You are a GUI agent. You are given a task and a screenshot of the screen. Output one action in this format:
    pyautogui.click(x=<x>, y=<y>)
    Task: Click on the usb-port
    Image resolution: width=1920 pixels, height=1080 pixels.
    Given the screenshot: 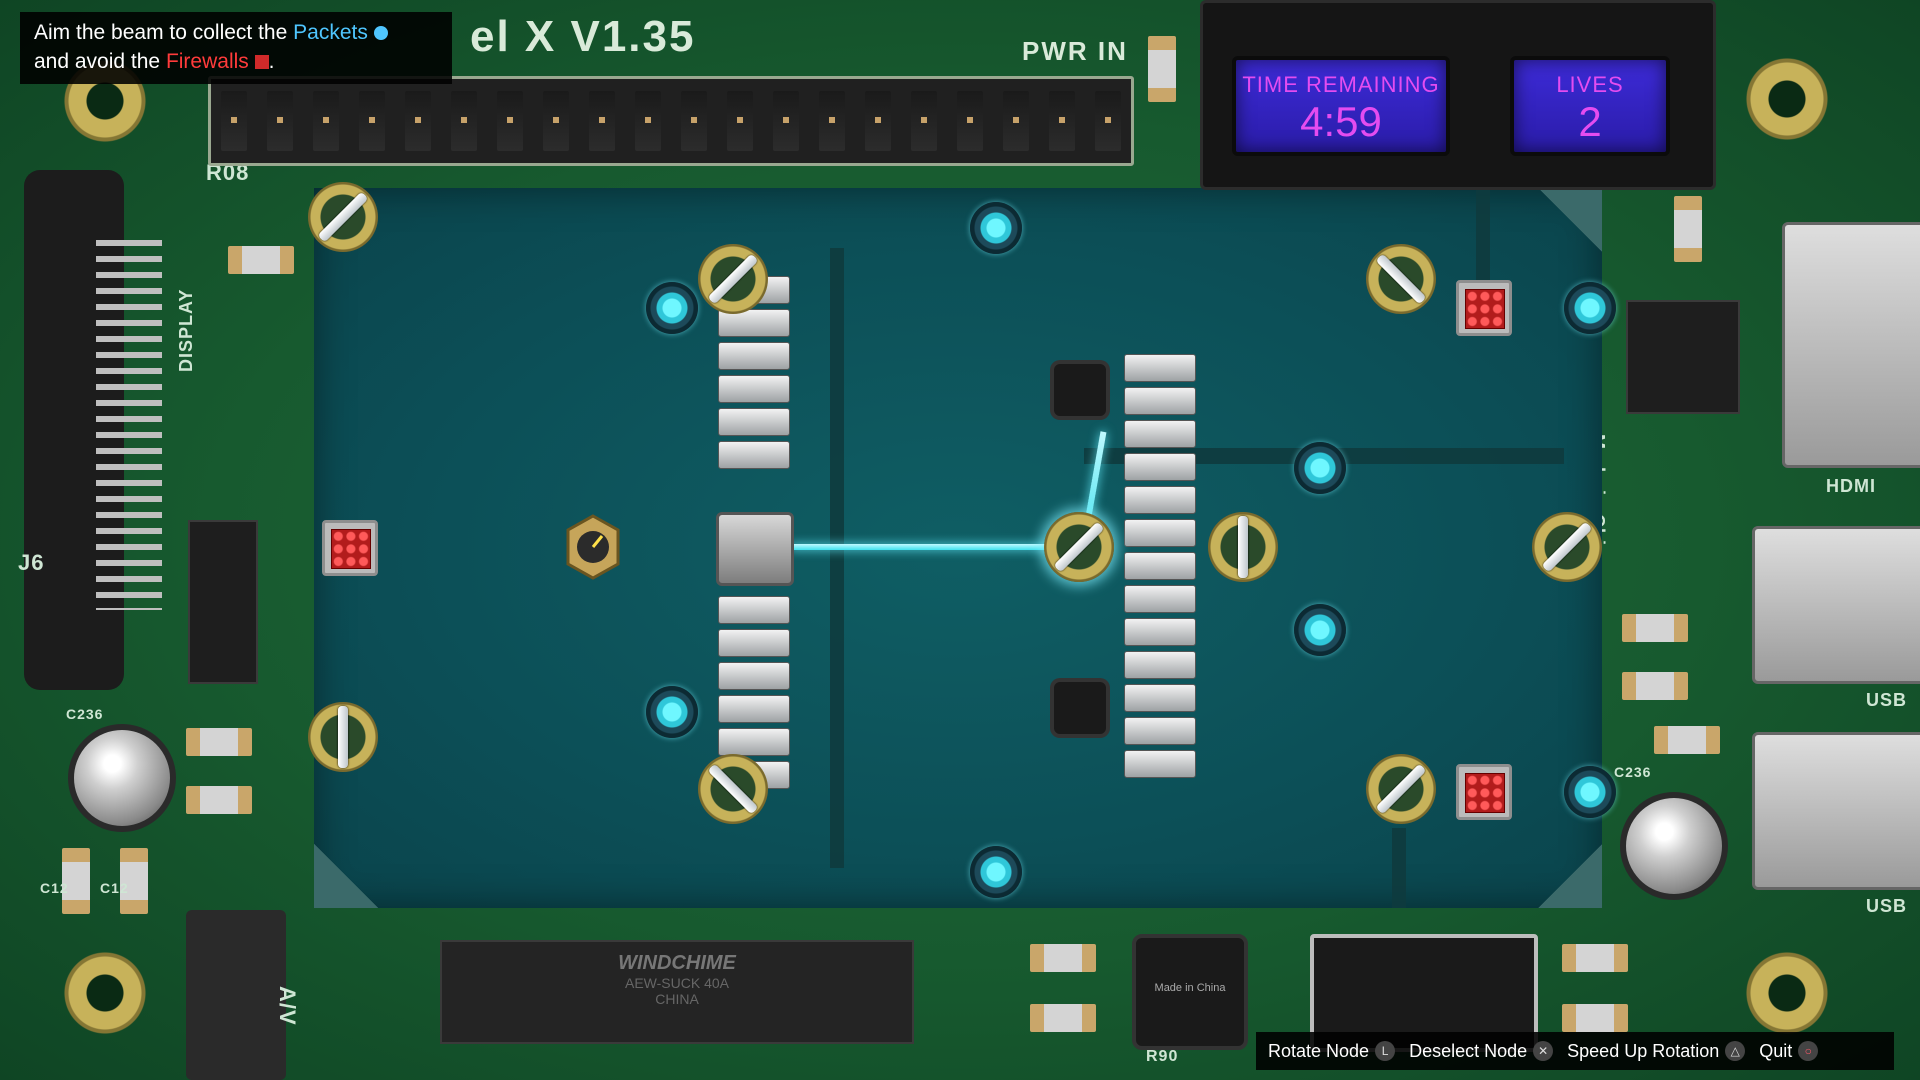 What is the action you would take?
    pyautogui.click(x=1836, y=605)
    